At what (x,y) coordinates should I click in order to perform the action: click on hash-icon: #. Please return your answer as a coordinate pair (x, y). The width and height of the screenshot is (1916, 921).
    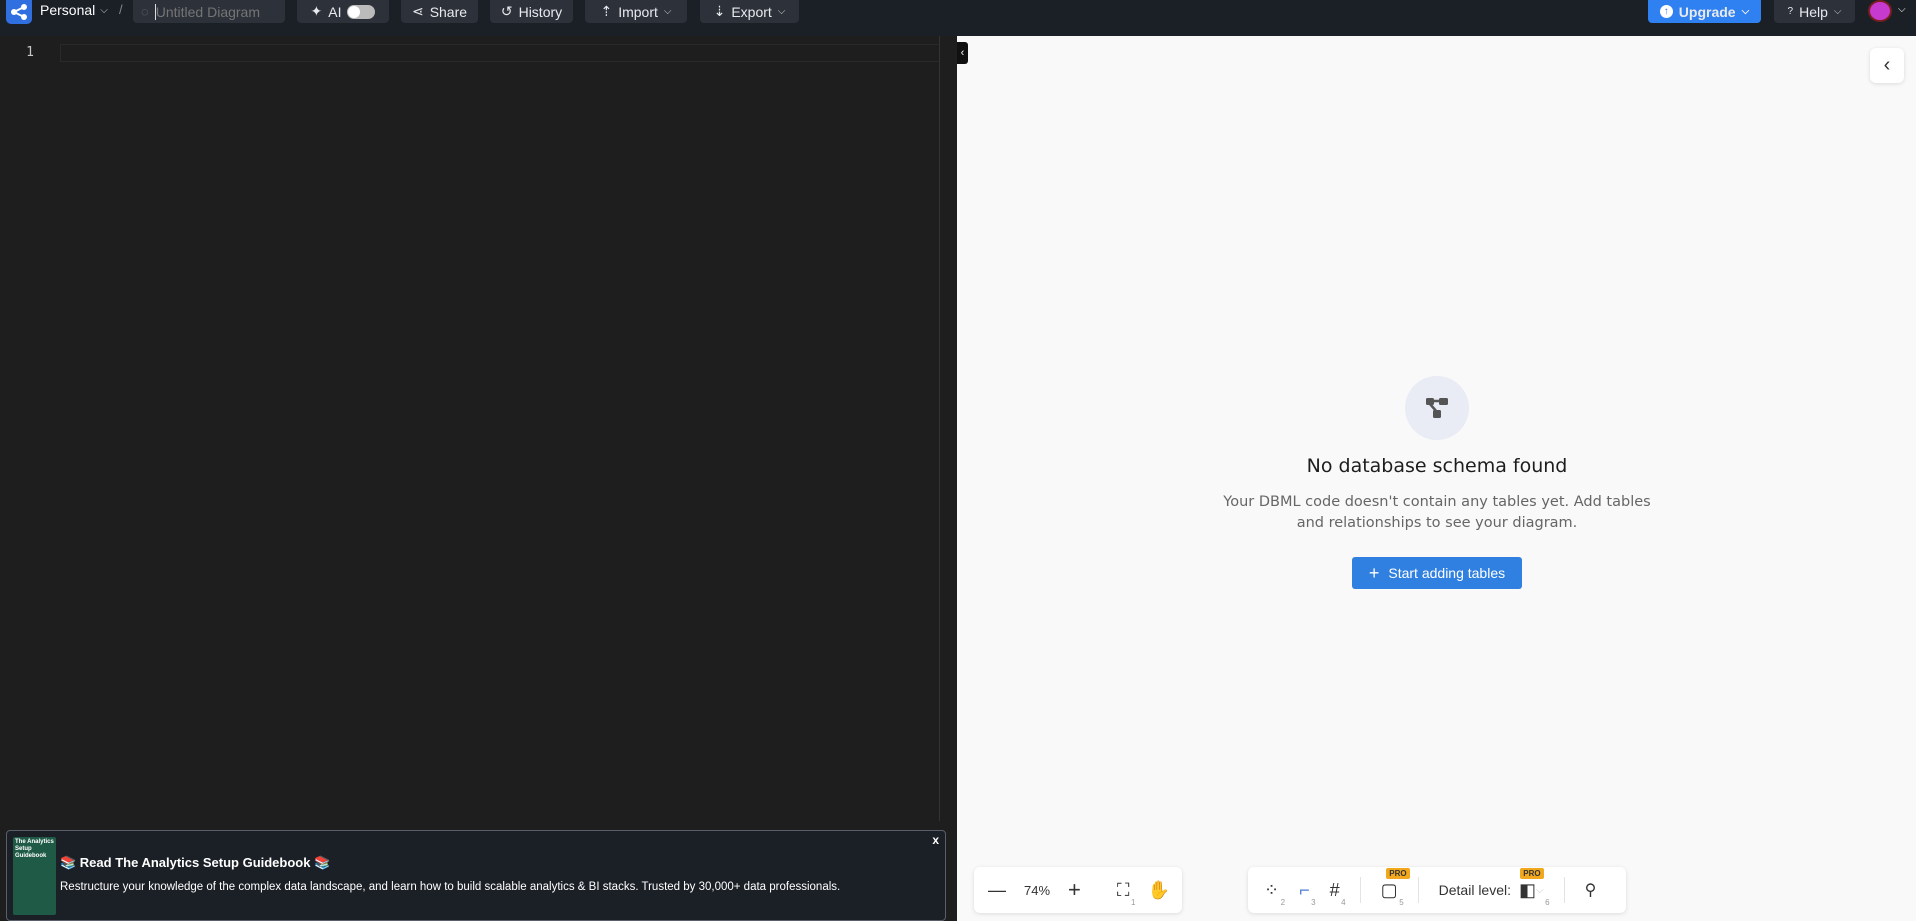
    Looking at the image, I should click on (1334, 889).